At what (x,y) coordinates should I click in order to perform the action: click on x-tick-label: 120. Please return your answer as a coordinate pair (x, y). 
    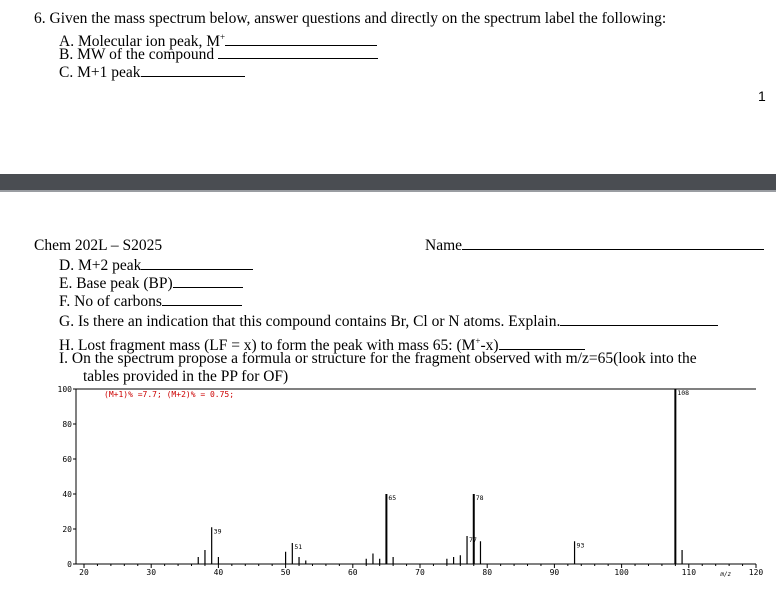
    Looking at the image, I should click on (756, 572).